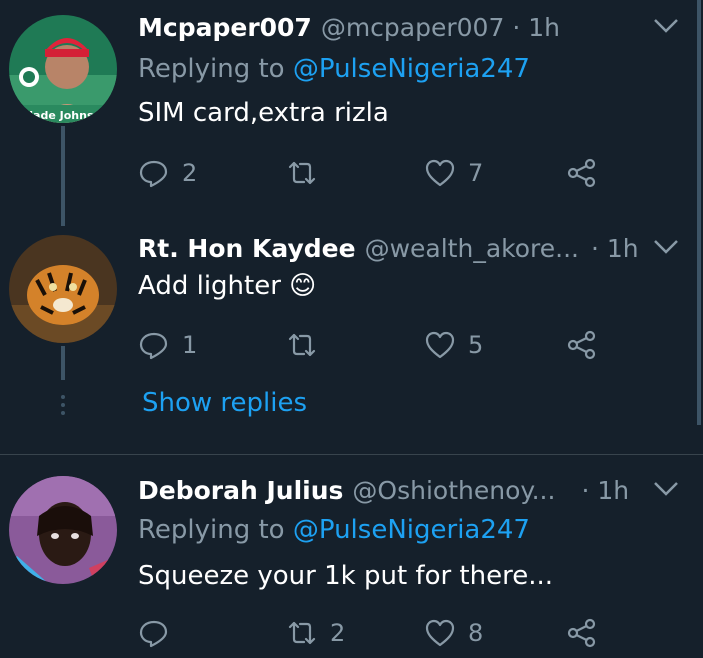 The height and width of the screenshot is (658, 703). I want to click on reply-button, so click(160, 633).